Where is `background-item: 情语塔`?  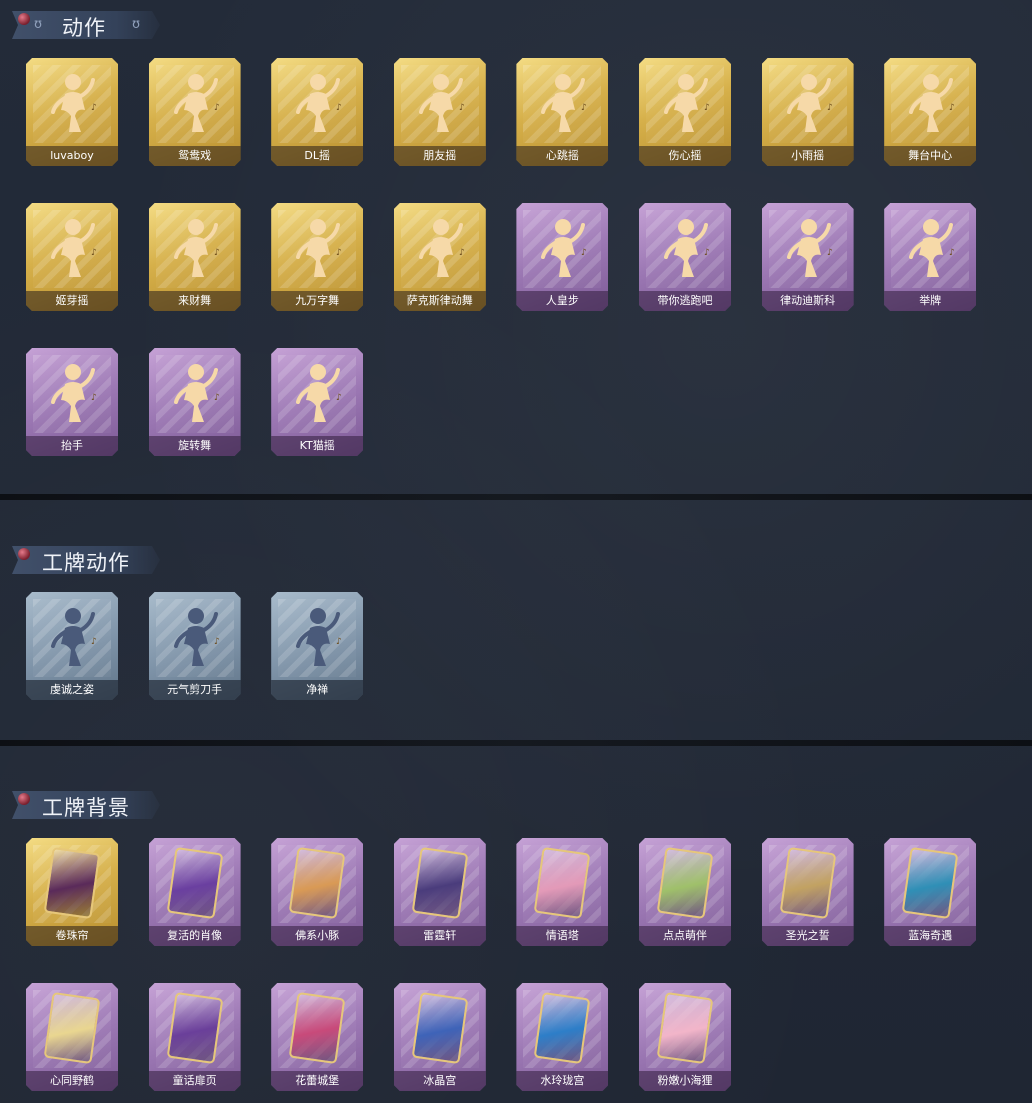 background-item: 情语塔 is located at coordinates (562, 892).